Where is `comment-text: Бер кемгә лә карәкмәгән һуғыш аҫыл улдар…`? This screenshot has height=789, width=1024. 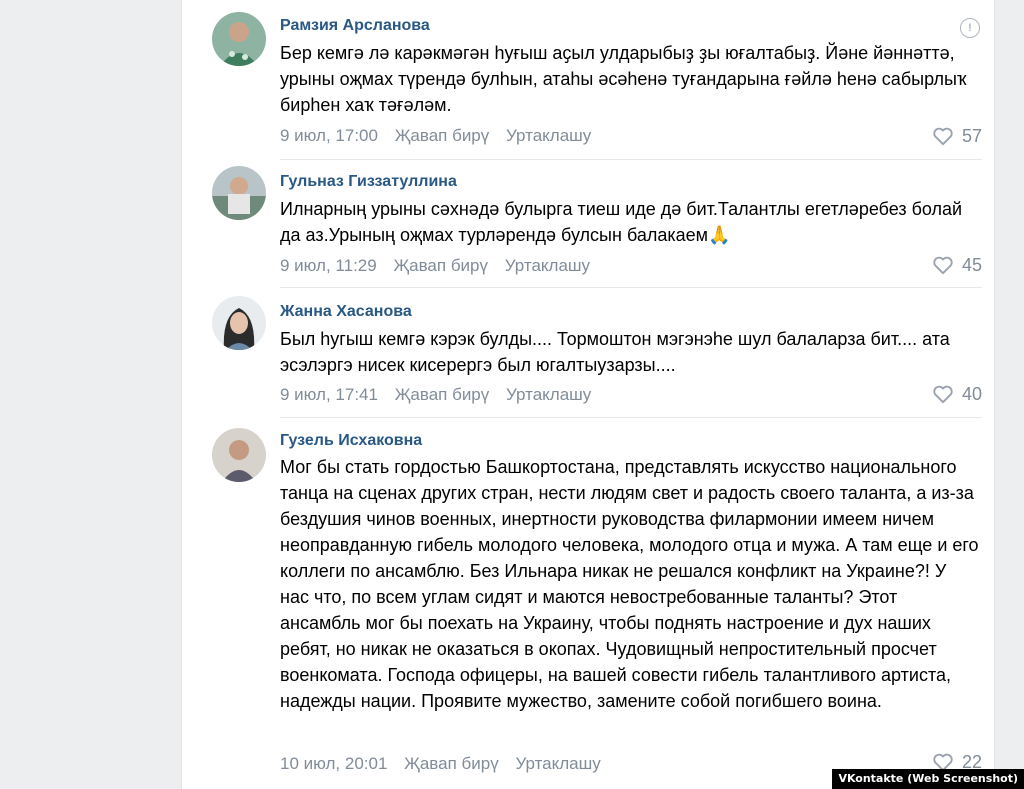 comment-text: Бер кемгә лә карәкмәгән һуғыш аҫыл улдар… is located at coordinates (626, 79).